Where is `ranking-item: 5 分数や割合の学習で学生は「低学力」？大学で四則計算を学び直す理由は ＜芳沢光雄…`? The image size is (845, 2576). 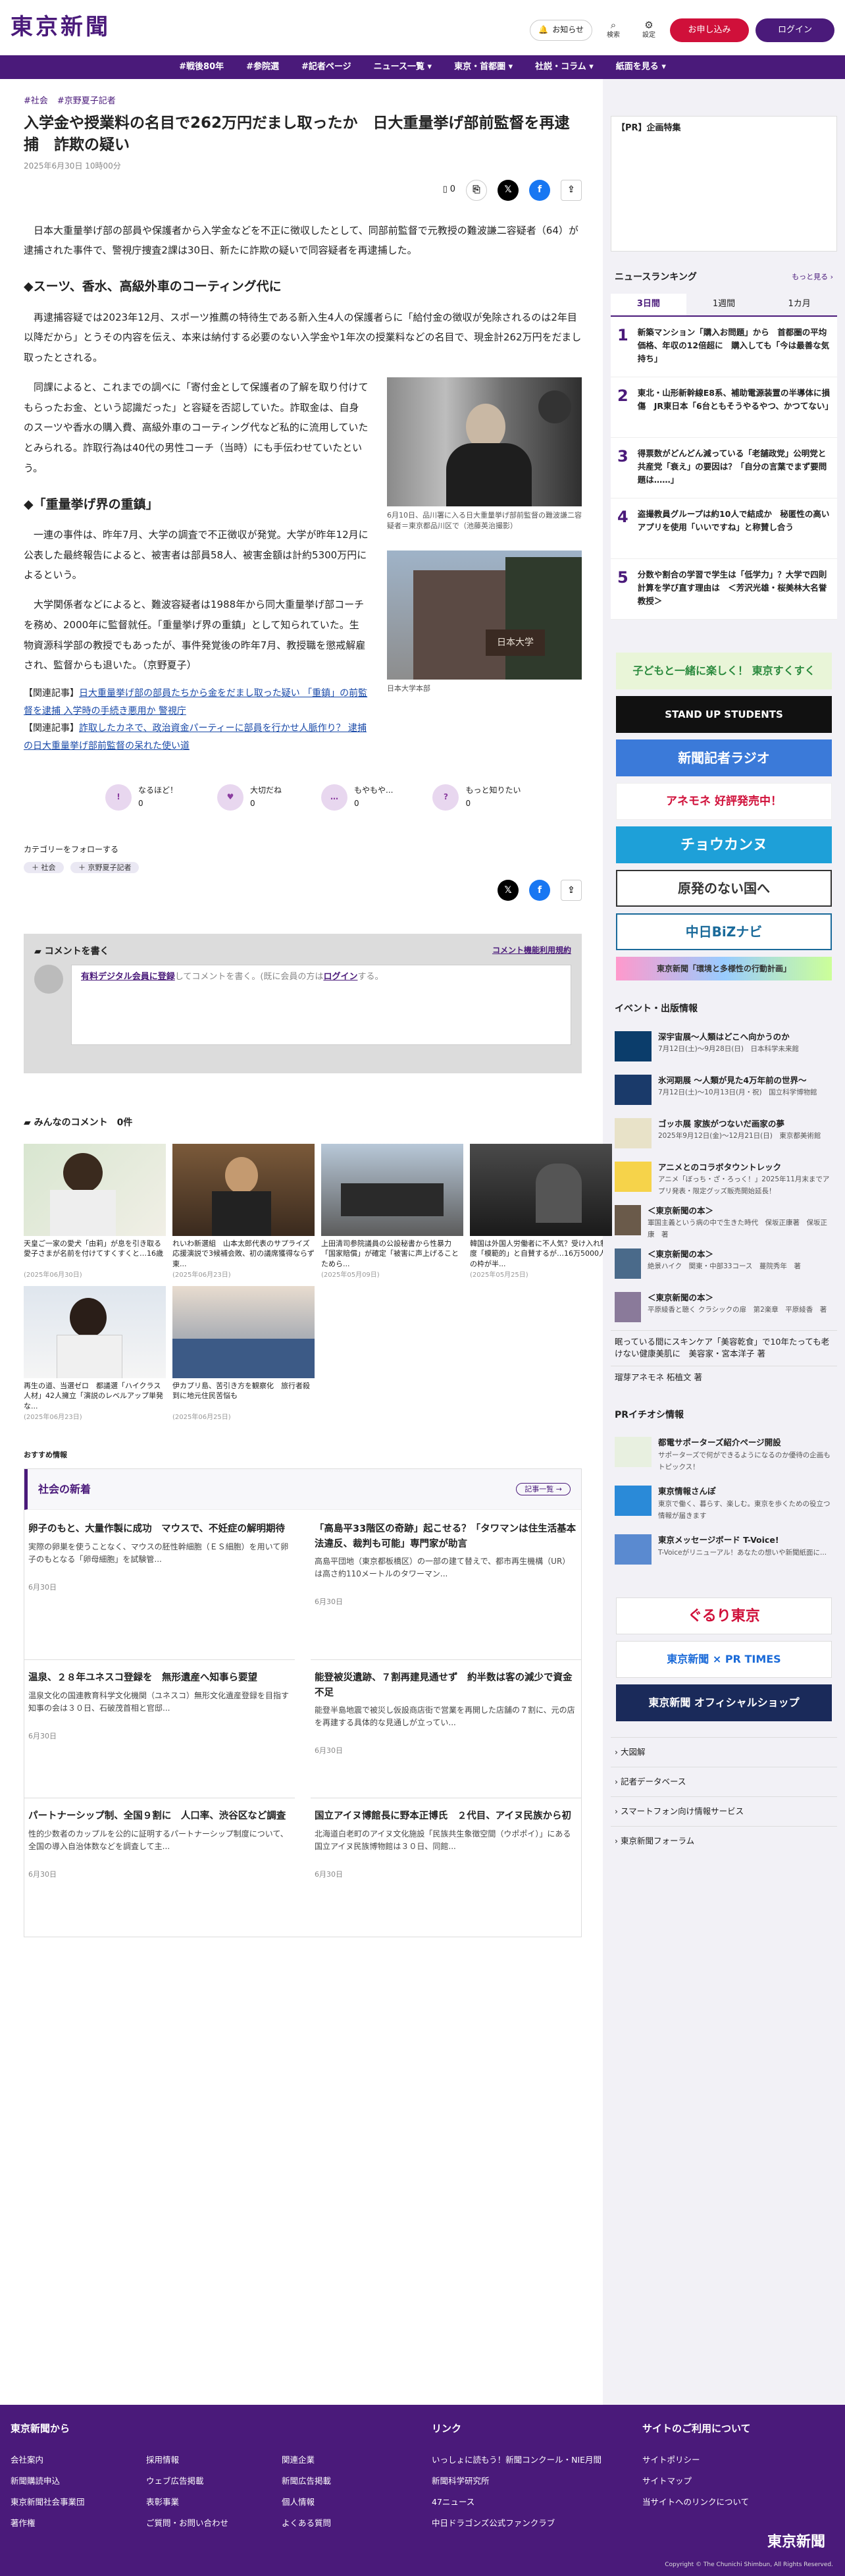 ranking-item: 5 分数や割合の学習で学生は「低学力」？大学で四則計算を学び直す理由は ＜芳沢光雄… is located at coordinates (724, 589).